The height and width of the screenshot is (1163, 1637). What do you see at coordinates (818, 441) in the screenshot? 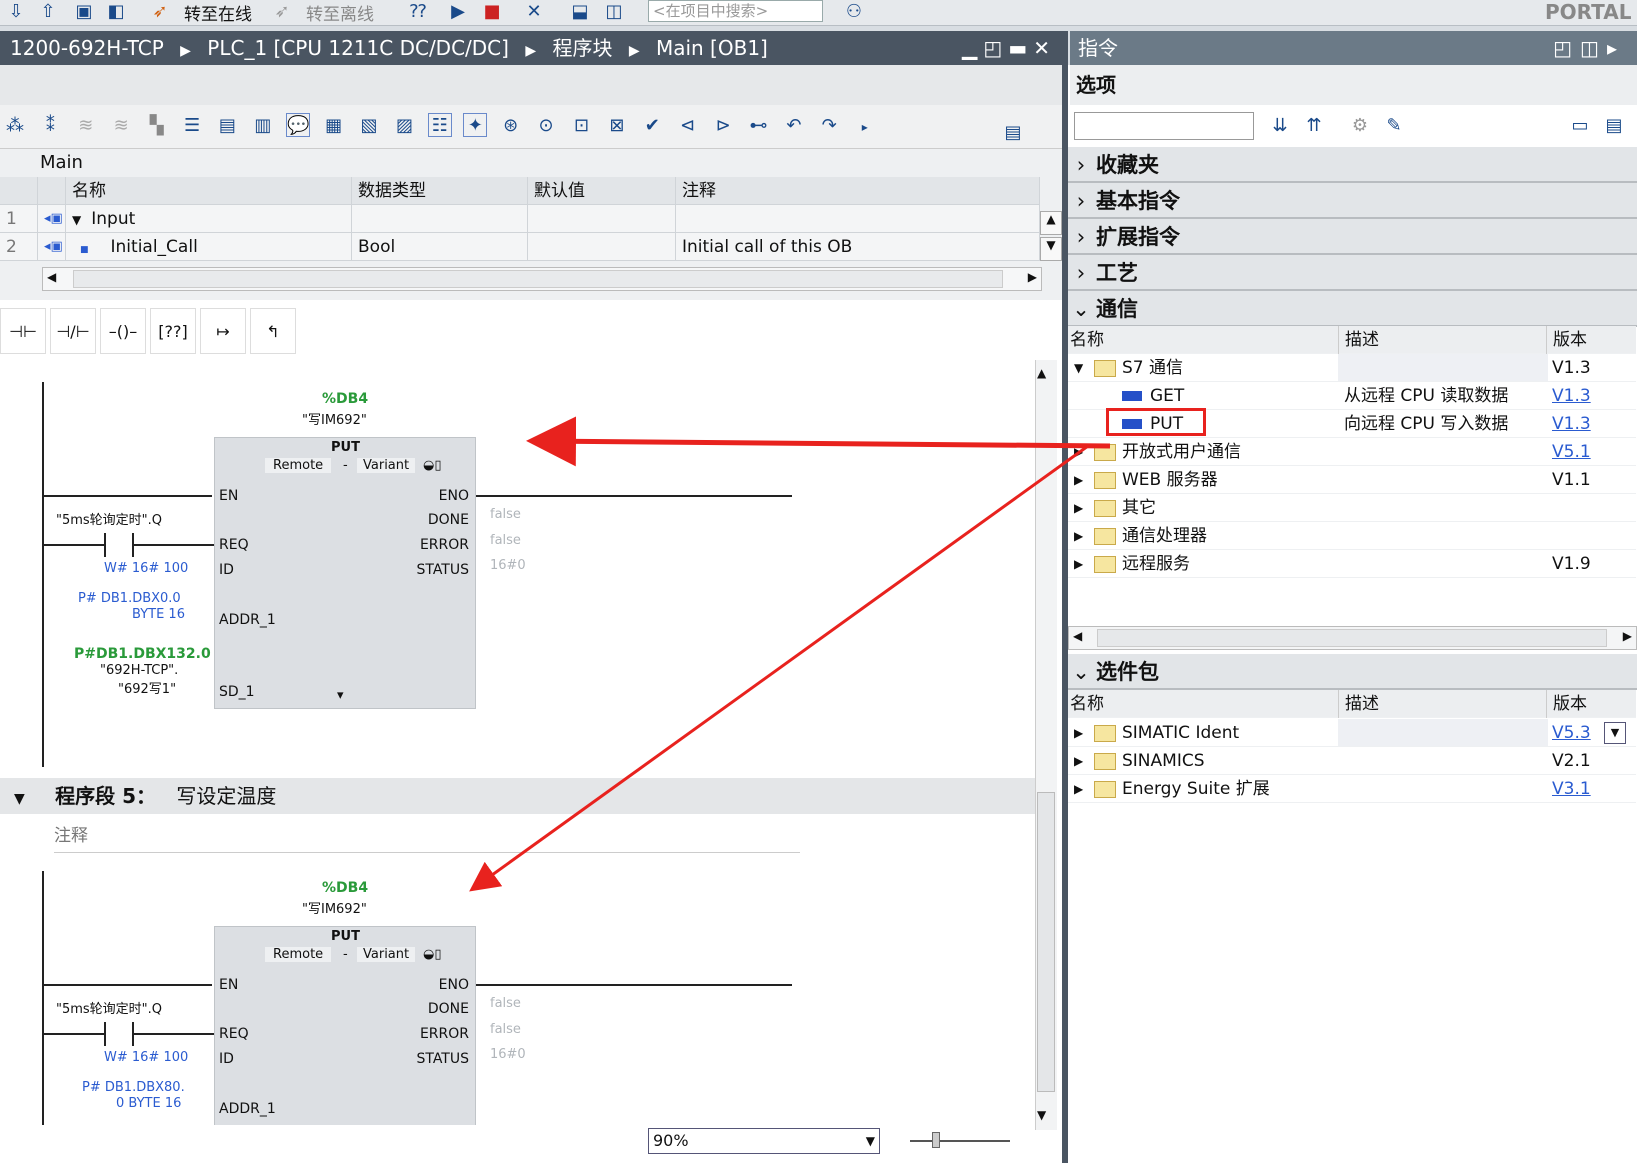
I see `arrow-to-network4` at bounding box center [818, 441].